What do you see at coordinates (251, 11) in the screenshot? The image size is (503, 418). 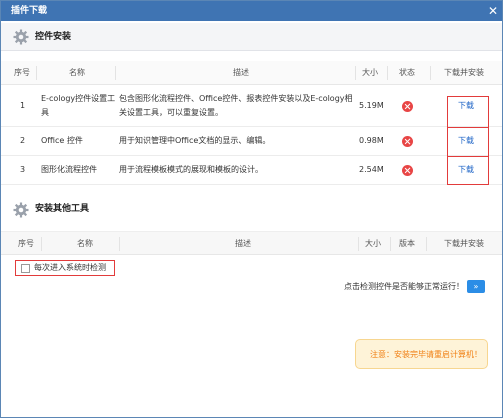 I see `title-bar: 插件下载 ✕` at bounding box center [251, 11].